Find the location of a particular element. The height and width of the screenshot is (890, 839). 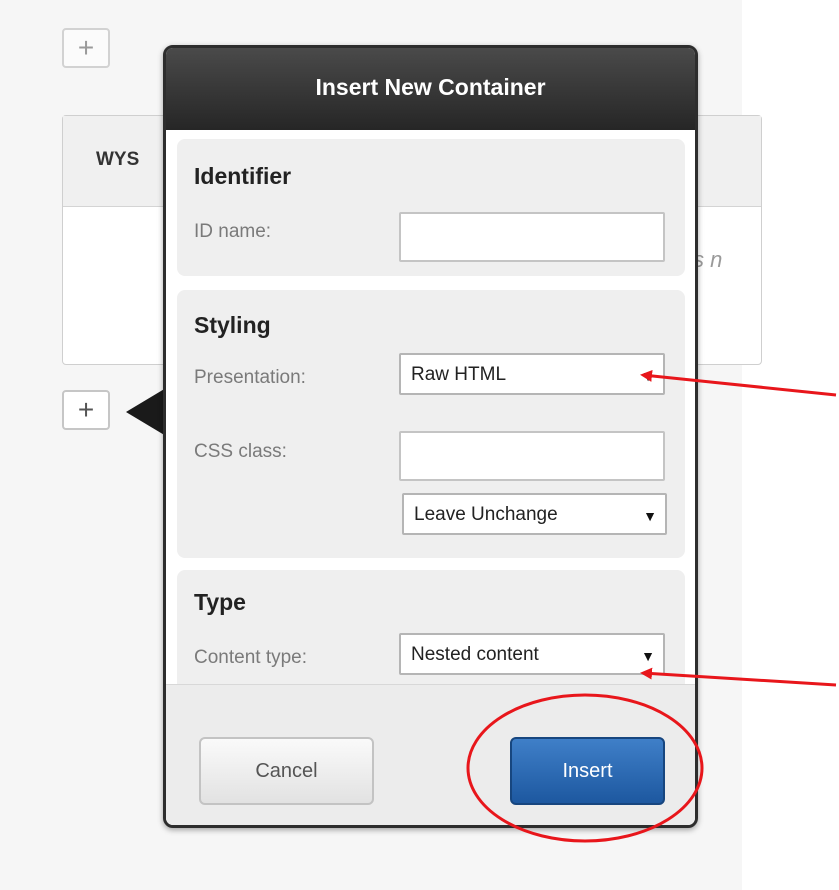

dialog-header: Insert New Container is located at coordinates (430, 89).